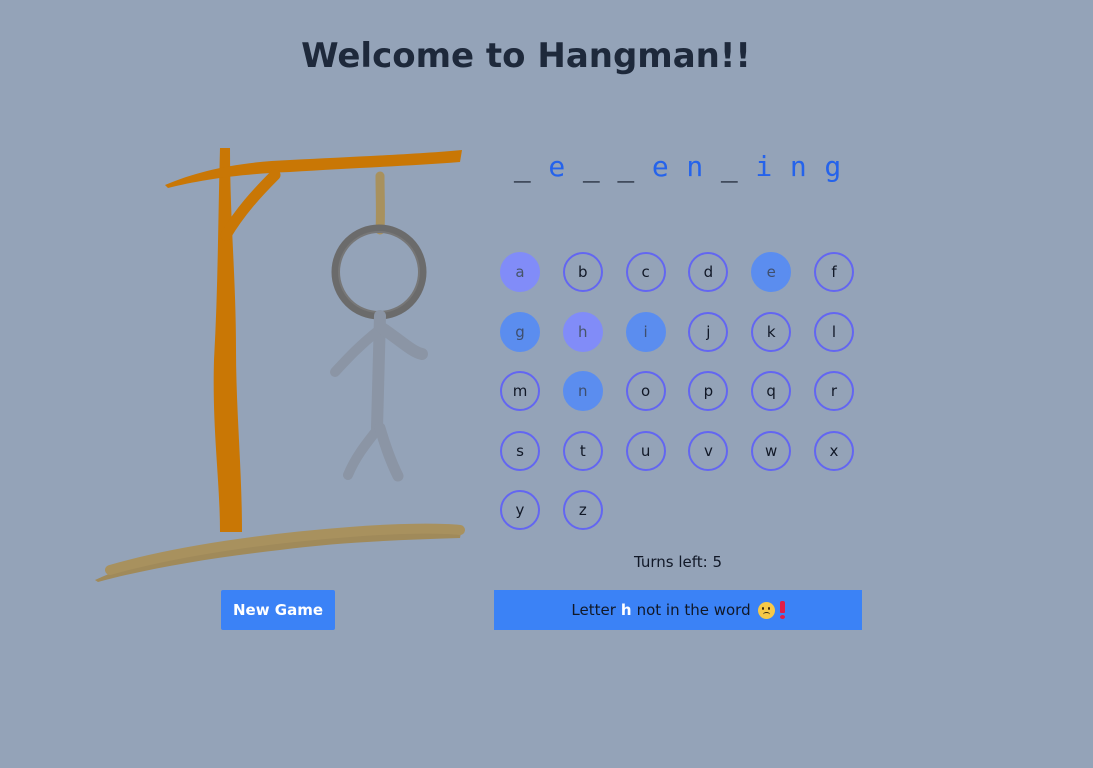 The height and width of the screenshot is (768, 1093). I want to click on letter-keyboard: abcdef ghijkl mnopqr stuvwx yz, so click(690, 391).